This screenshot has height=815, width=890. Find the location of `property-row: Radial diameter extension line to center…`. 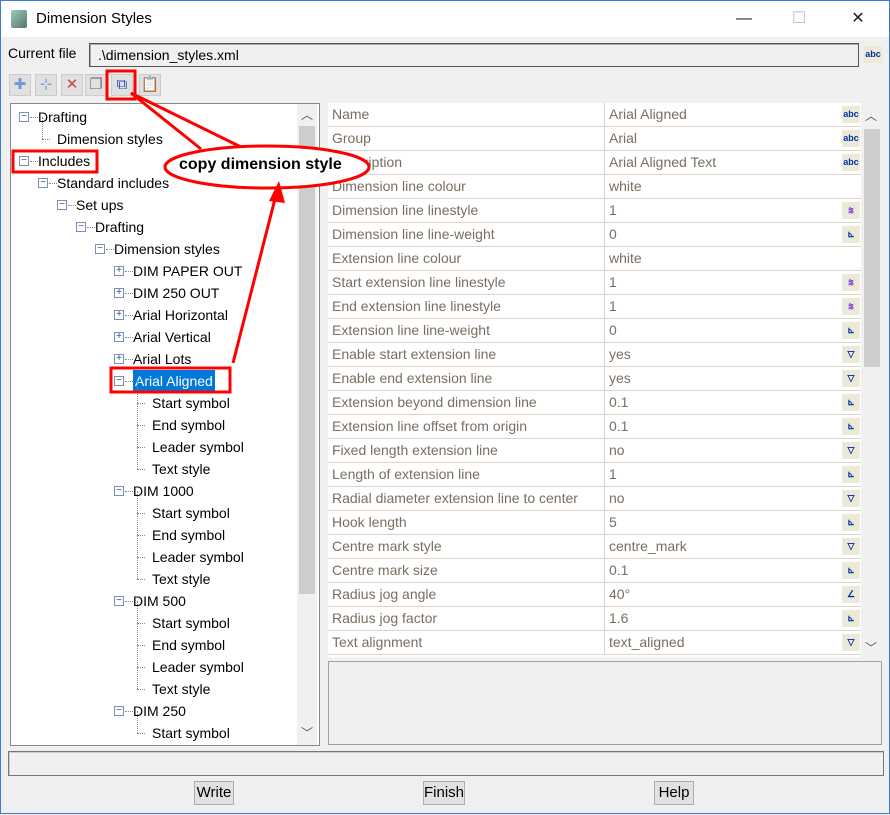

property-row: Radial diameter extension line to center… is located at coordinates (594, 499).